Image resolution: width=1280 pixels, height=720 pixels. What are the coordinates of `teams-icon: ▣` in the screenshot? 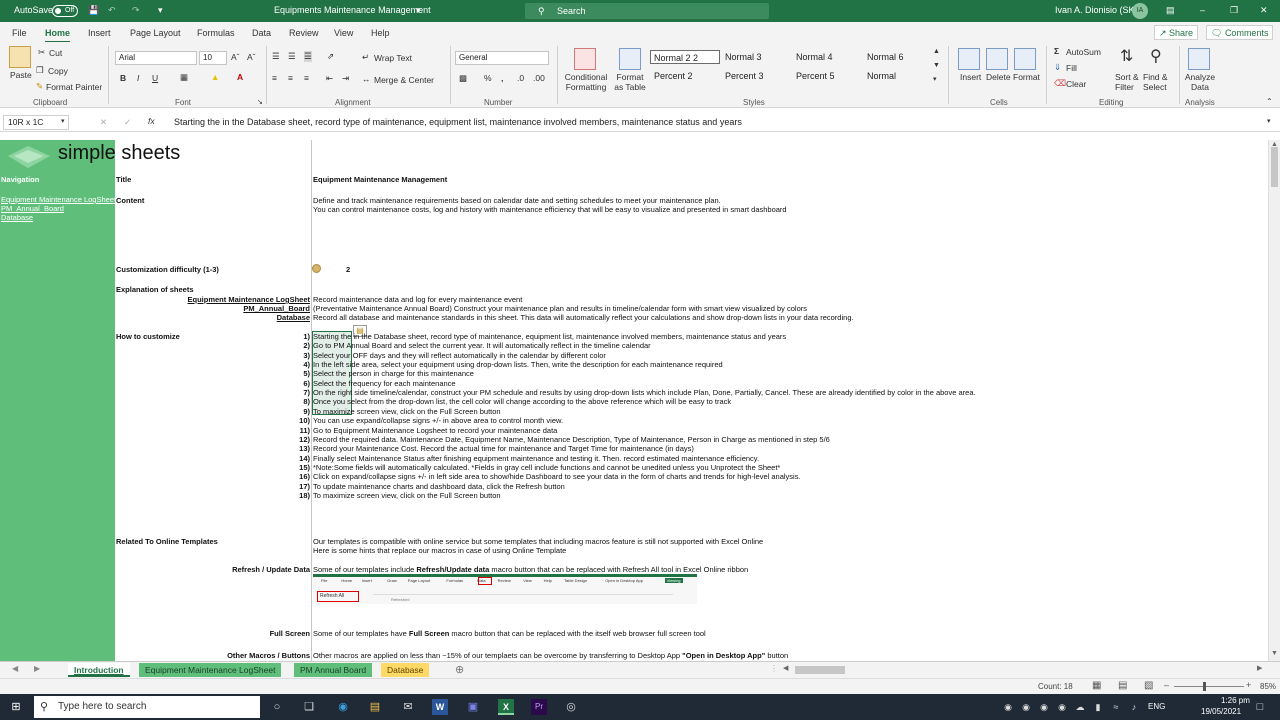 It's located at (473, 707).